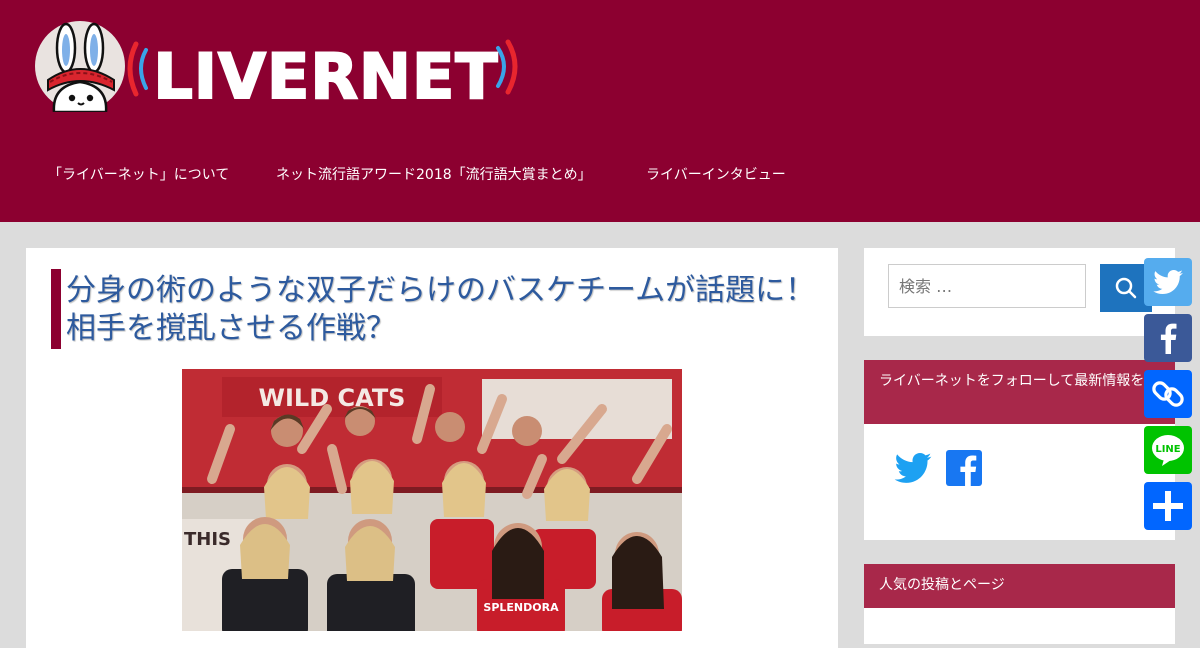  I want to click on share-more-button, so click(1168, 506).